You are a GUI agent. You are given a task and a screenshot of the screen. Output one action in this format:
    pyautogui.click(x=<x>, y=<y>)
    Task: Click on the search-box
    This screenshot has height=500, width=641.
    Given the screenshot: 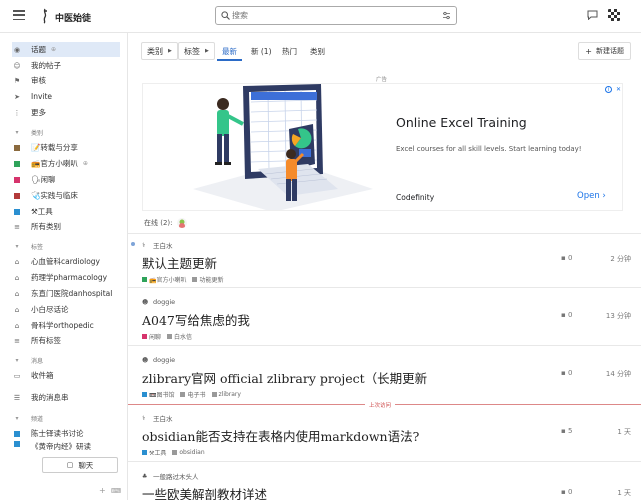 What is the action you would take?
    pyautogui.click(x=336, y=15)
    